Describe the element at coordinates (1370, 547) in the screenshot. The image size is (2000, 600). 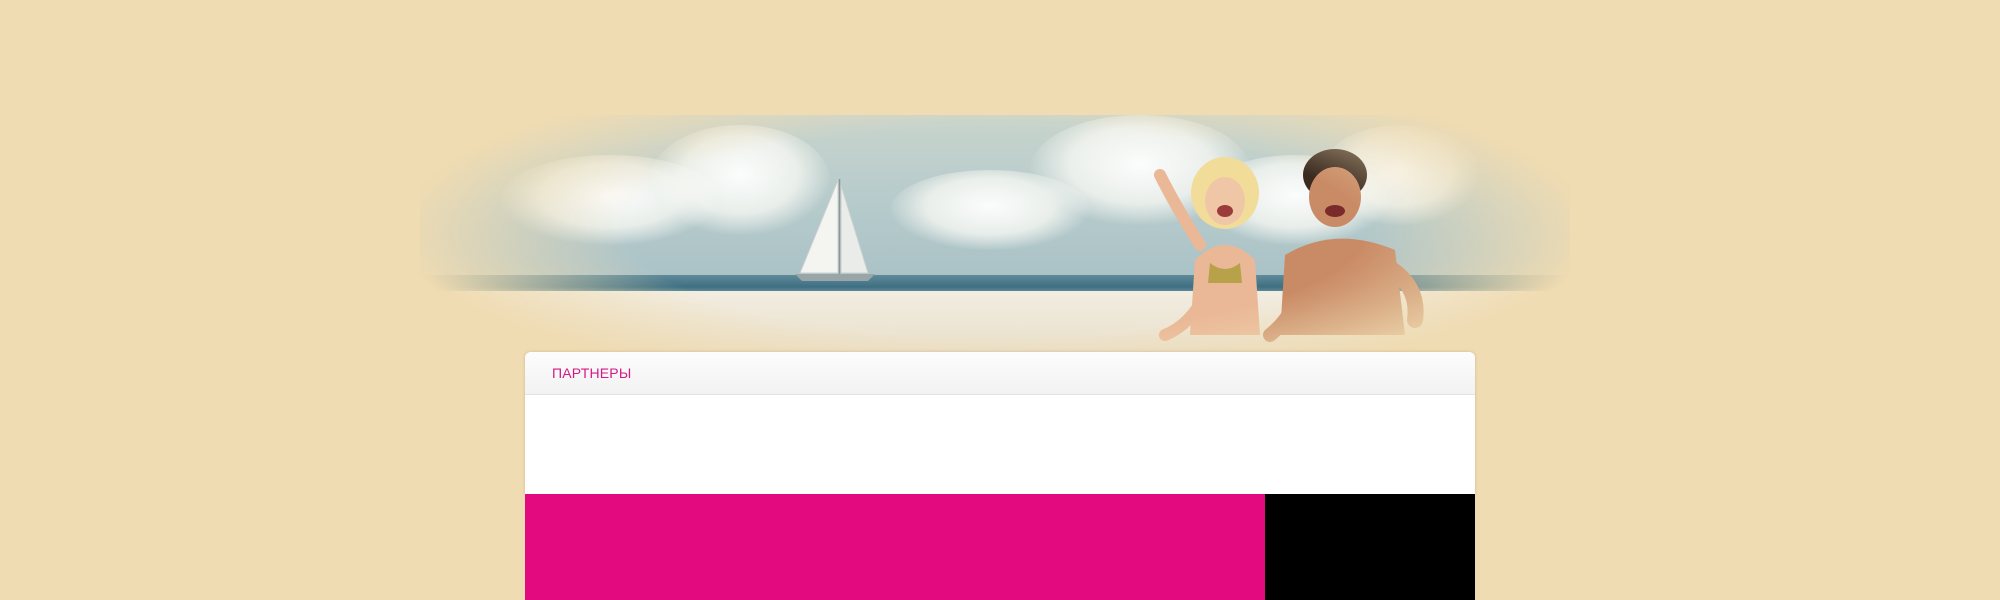
I see `black-sidebar-block` at that location.